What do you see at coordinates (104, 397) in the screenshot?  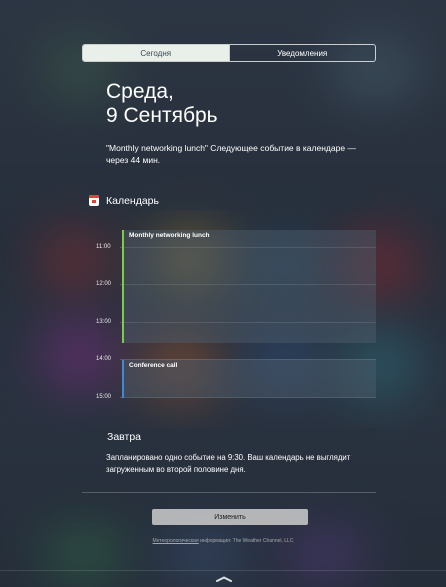 I see `hour-label: 15:00` at bounding box center [104, 397].